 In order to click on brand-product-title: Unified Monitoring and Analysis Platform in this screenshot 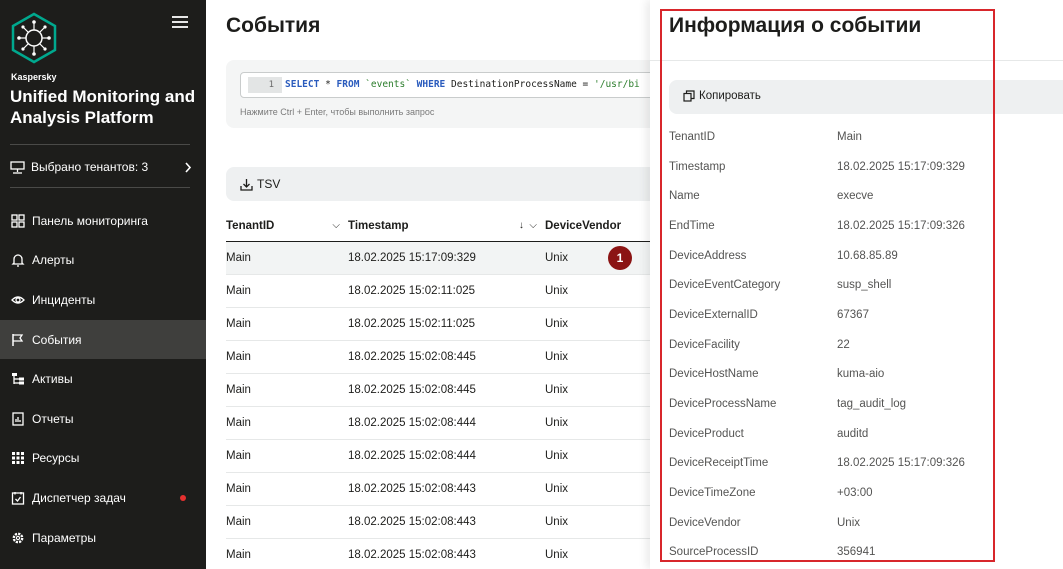, I will do `click(103, 107)`.